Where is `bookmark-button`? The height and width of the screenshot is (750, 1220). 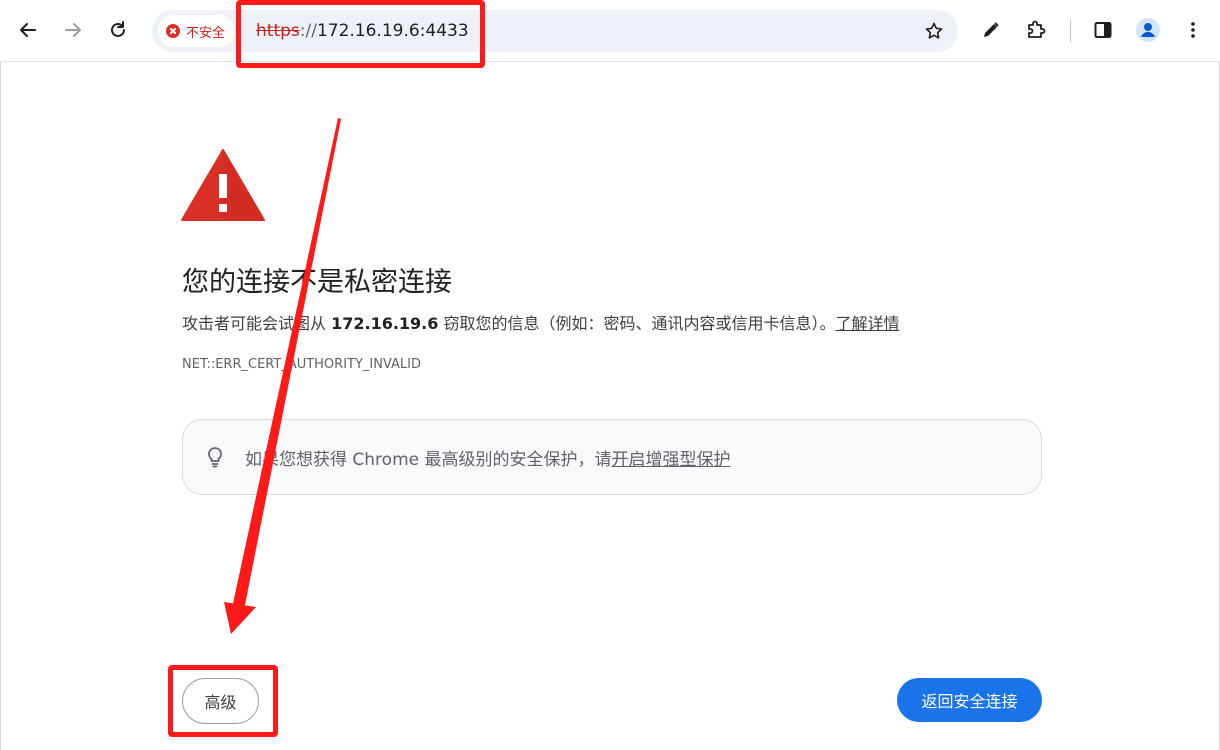 bookmark-button is located at coordinates (934, 31).